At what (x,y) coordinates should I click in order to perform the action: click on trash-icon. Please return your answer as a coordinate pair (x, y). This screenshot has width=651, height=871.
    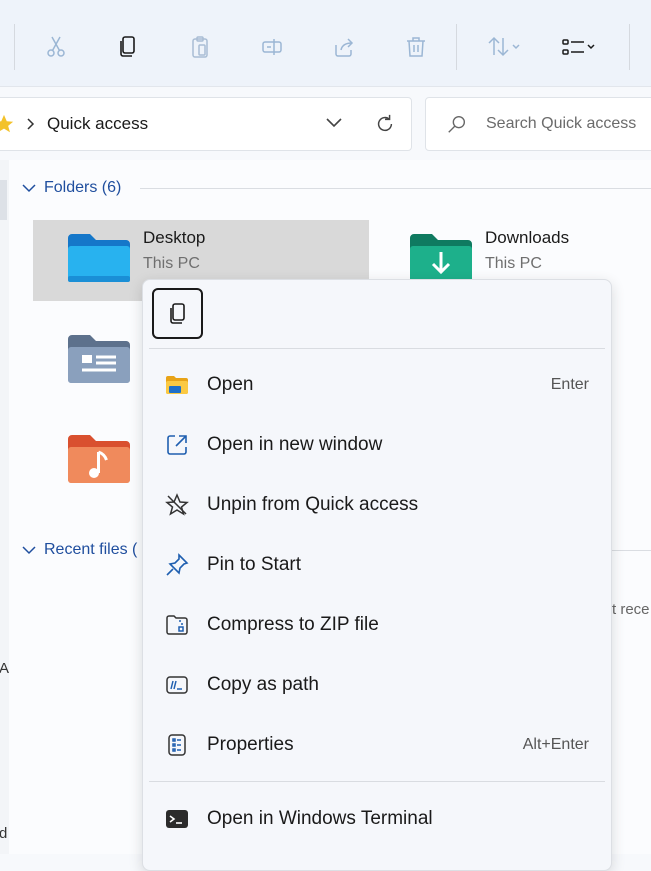
    Looking at the image, I should click on (416, 47).